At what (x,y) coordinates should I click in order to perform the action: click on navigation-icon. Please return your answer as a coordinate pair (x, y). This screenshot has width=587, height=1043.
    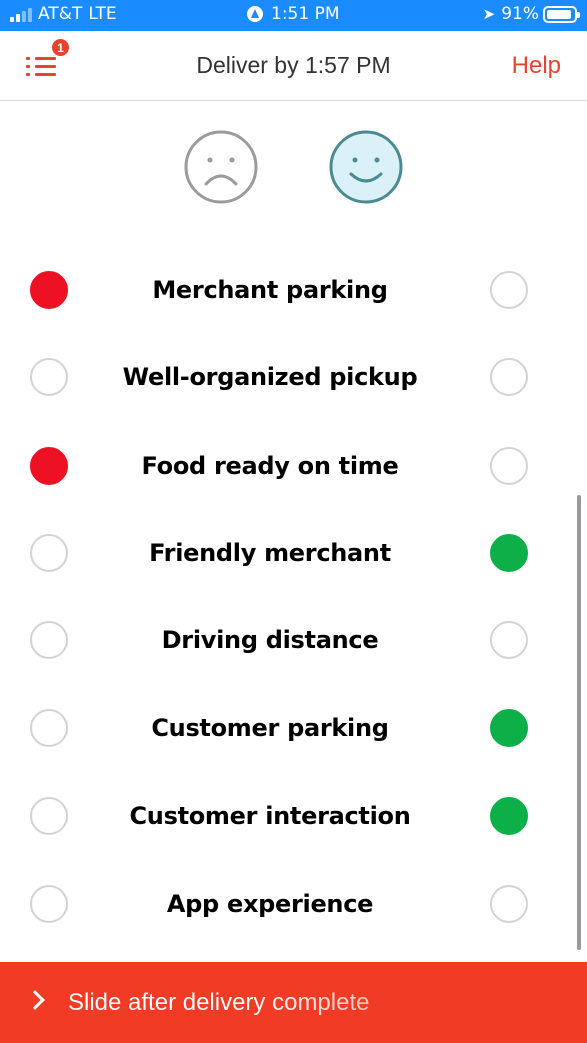
    Looking at the image, I should click on (255, 14).